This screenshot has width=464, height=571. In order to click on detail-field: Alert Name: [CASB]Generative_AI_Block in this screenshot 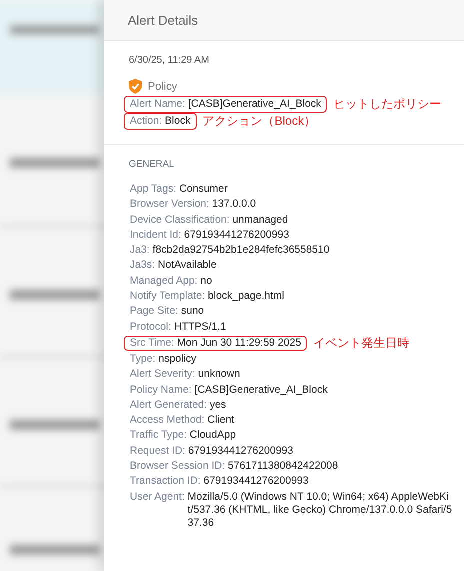, I will do `click(226, 104)`.